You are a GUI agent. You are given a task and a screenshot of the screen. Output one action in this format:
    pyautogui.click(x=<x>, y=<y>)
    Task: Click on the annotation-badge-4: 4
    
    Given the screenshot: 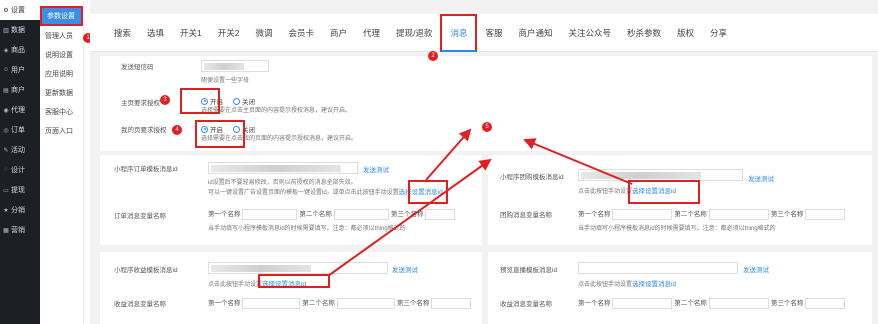 What is the action you would take?
    pyautogui.click(x=177, y=130)
    